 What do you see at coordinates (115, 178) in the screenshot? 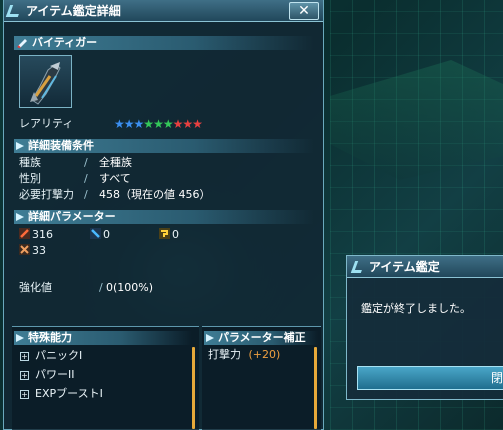
I see `gender-value: すべて` at bounding box center [115, 178].